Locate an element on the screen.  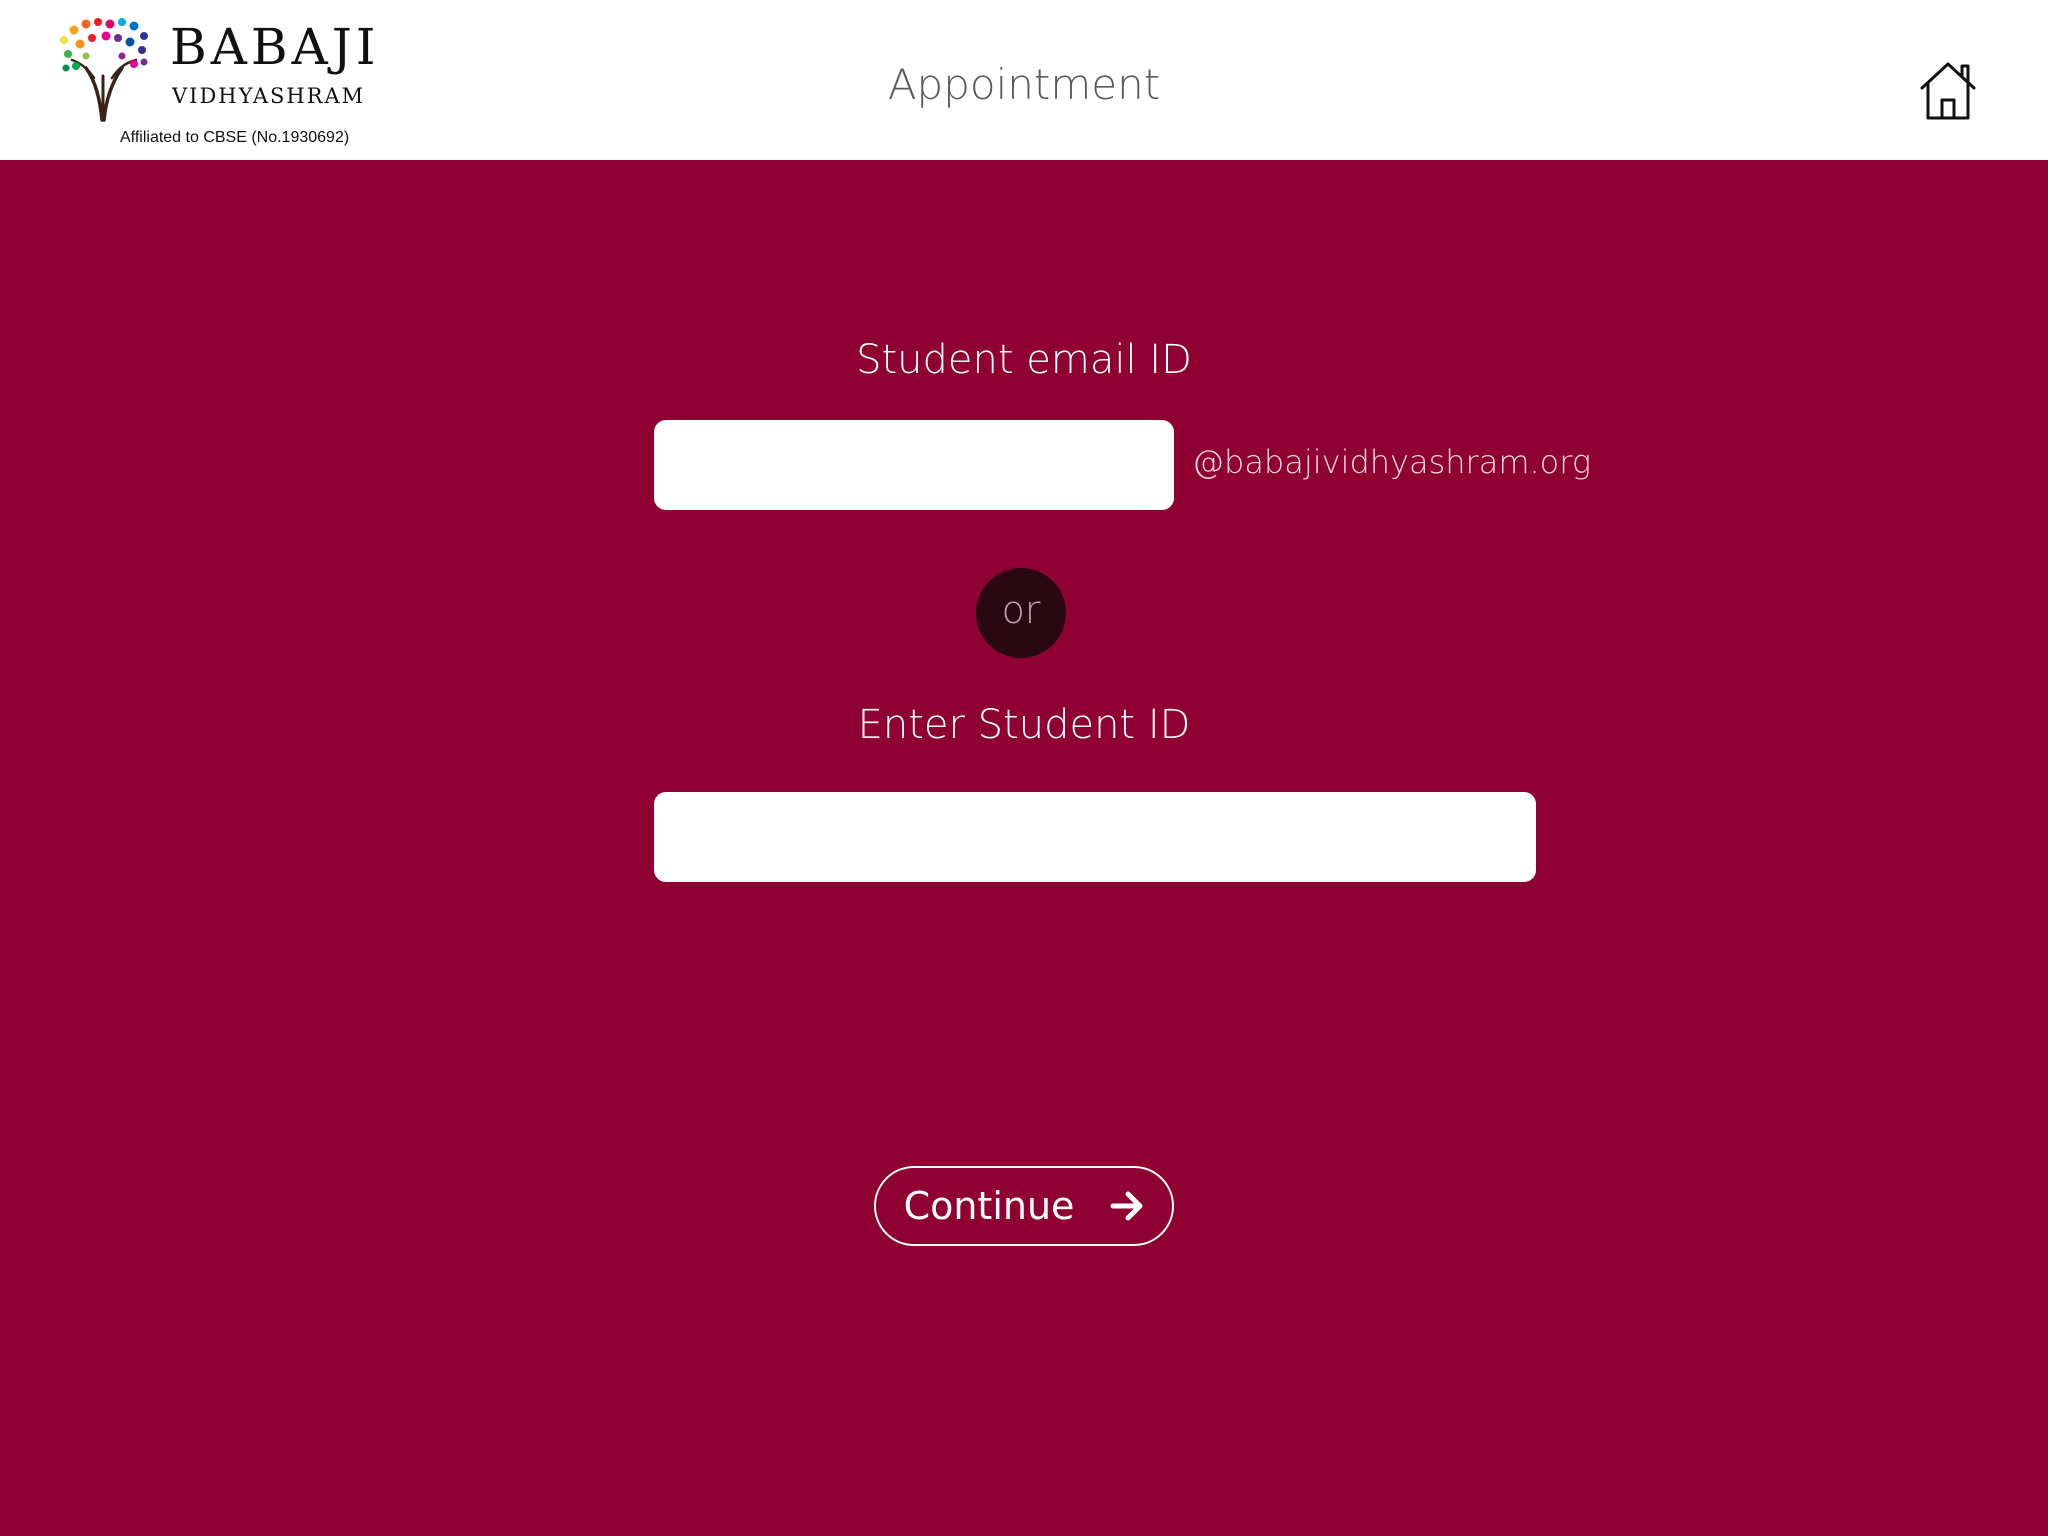
continue-button: Continue is located at coordinates (1024, 1206).